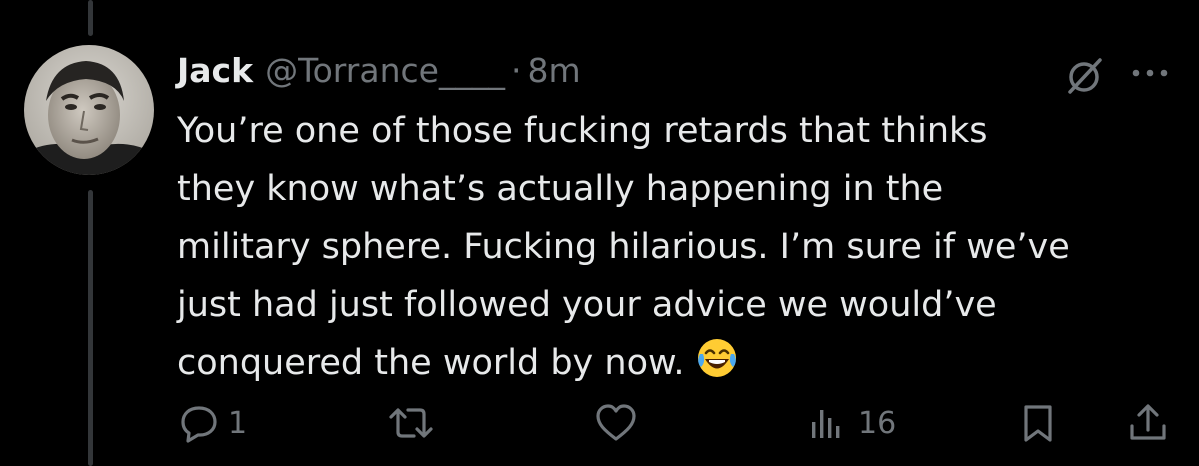  I want to click on author-name: Jack, so click(215, 70).